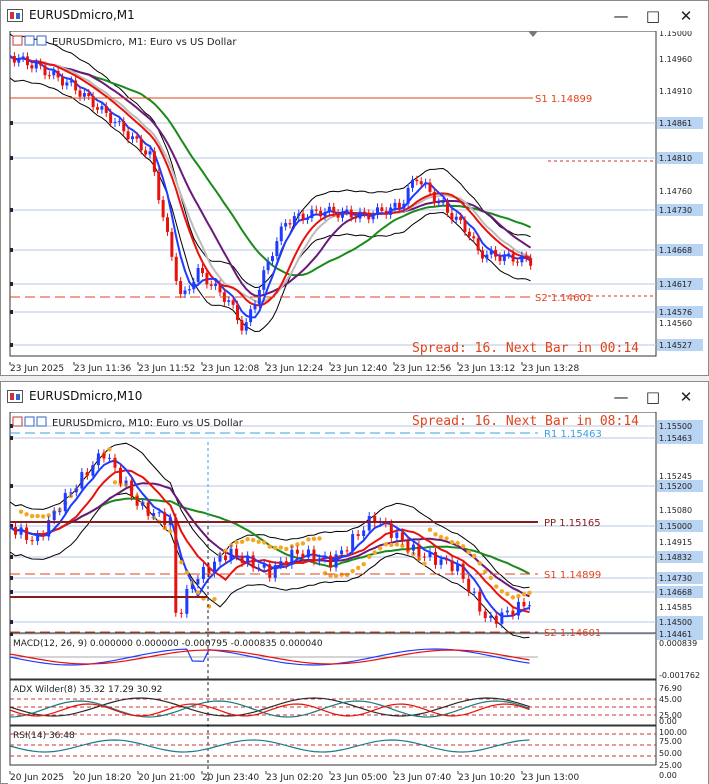  Describe the element at coordinates (550, 369) in the screenshot. I see `time-label: 23 Jun 13:28` at that location.